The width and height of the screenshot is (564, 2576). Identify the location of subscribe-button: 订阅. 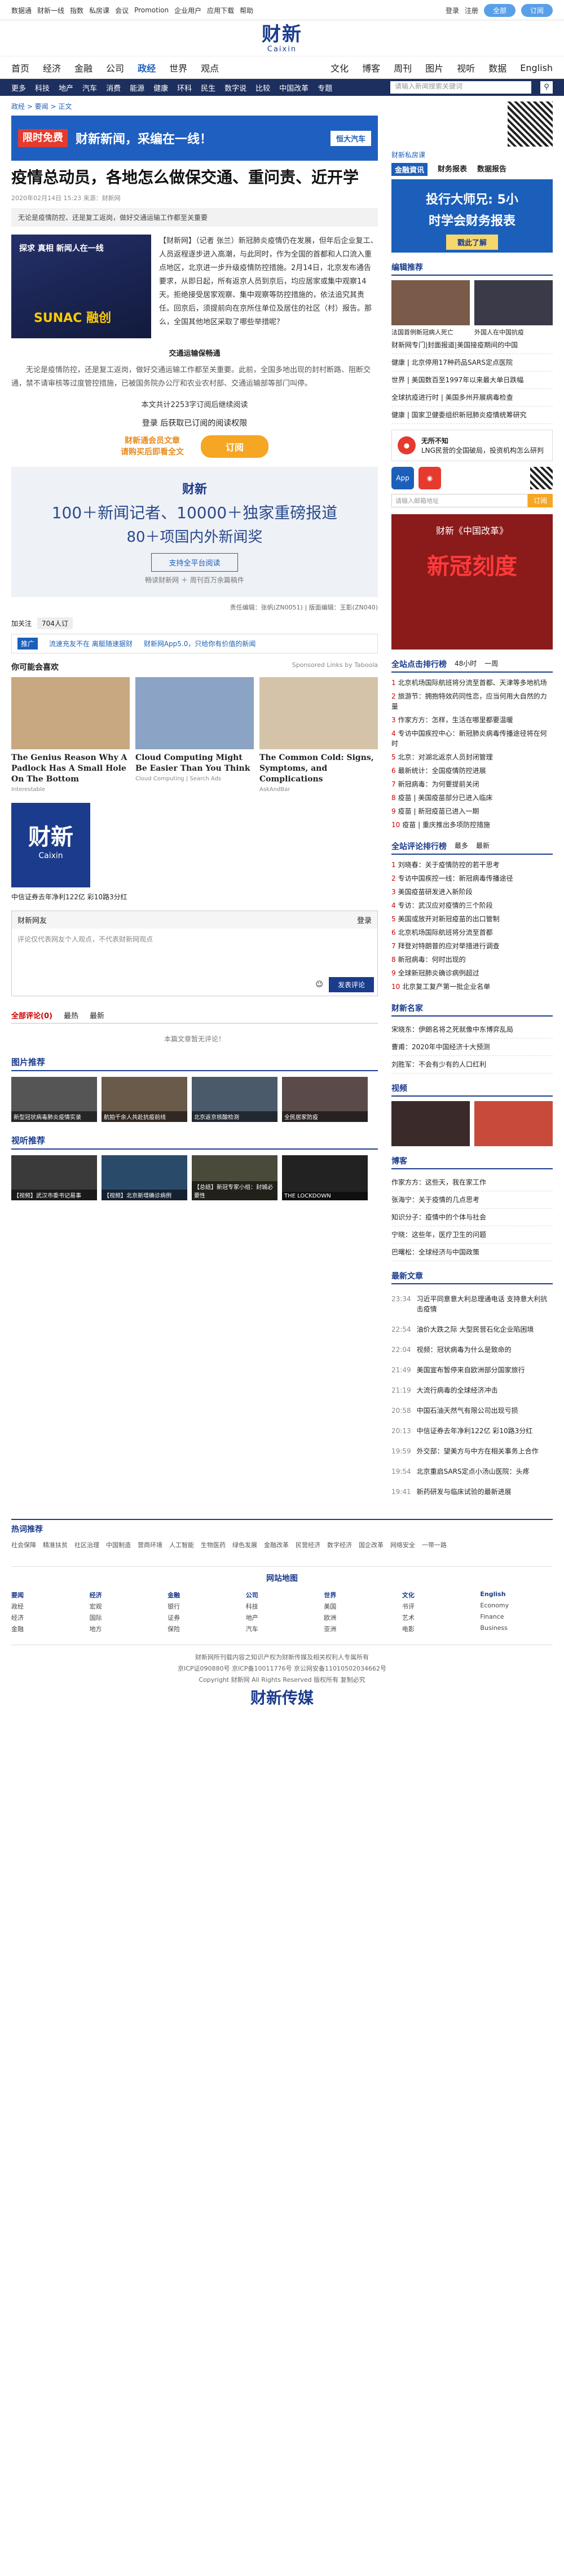
(537, 10).